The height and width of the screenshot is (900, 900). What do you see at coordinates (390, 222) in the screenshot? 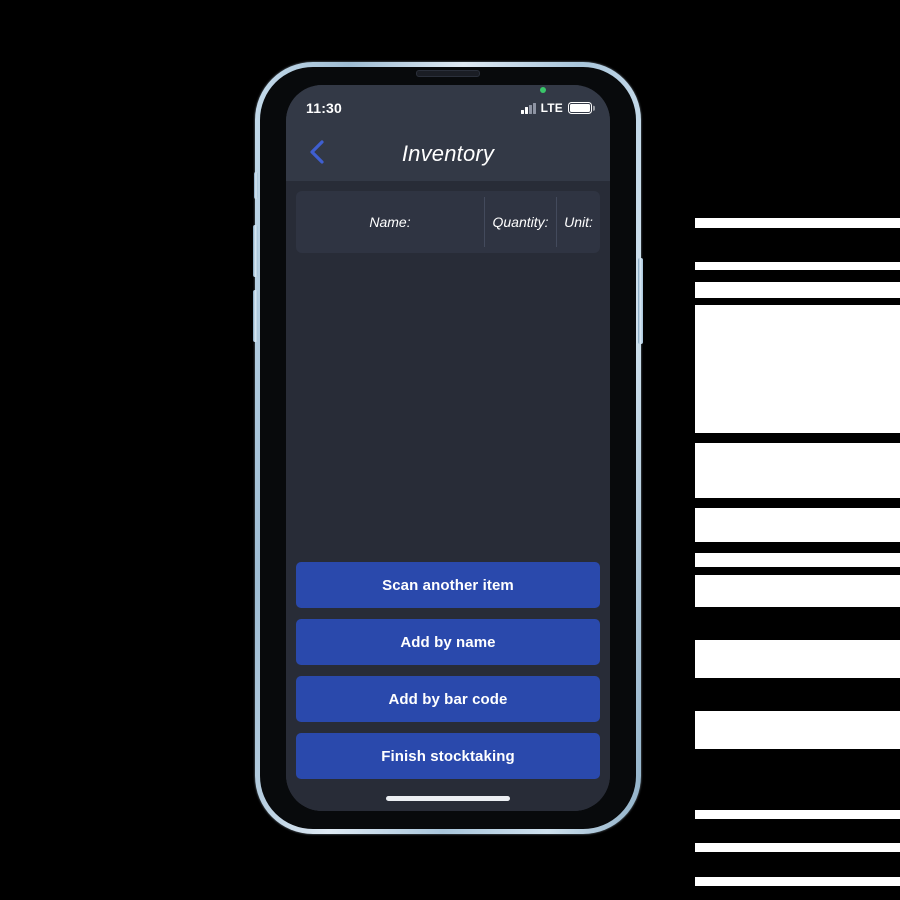
I see `table-column-header-name: Name:` at bounding box center [390, 222].